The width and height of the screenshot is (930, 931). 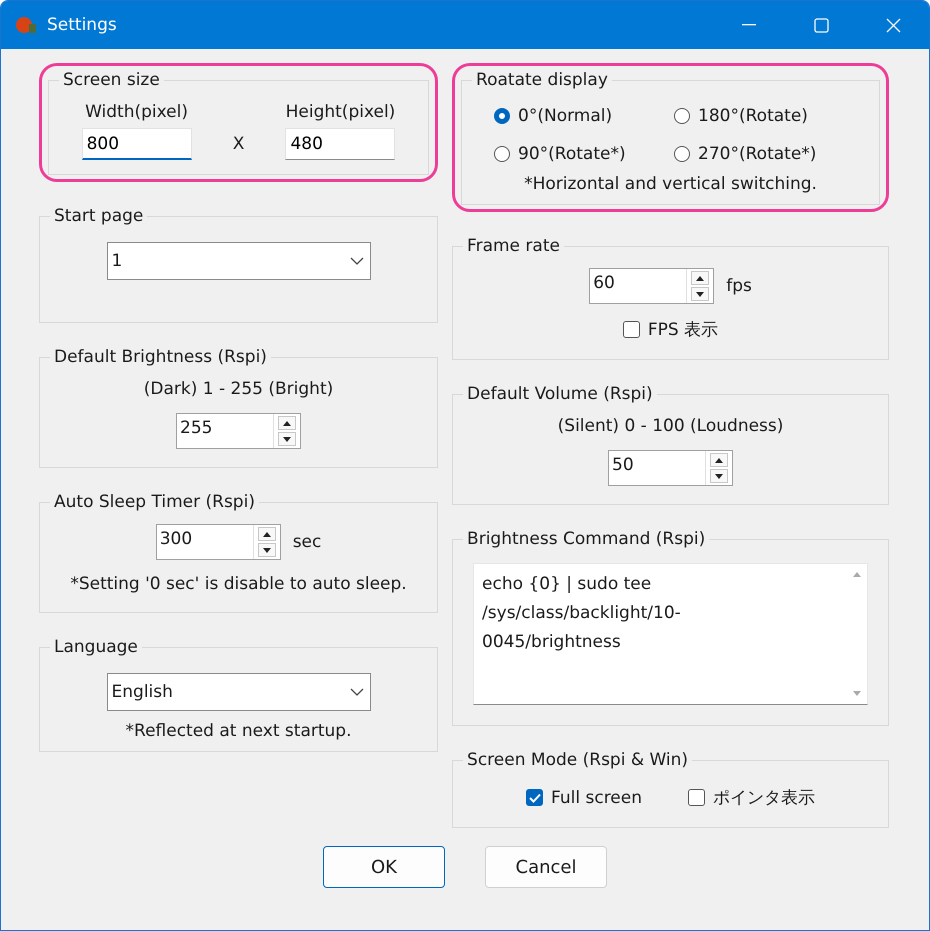 I want to click on maximize-icon, so click(x=821, y=25).